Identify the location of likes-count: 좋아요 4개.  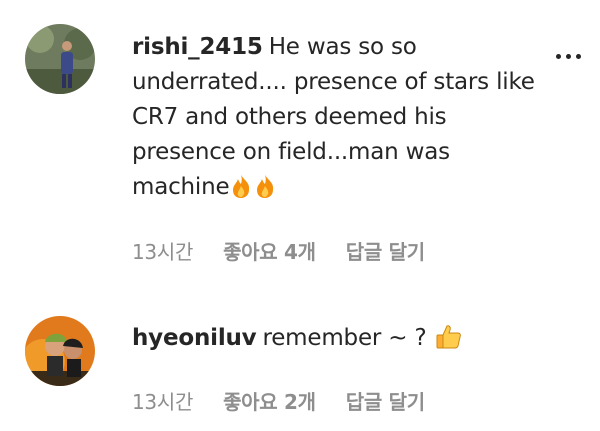
(269, 250).